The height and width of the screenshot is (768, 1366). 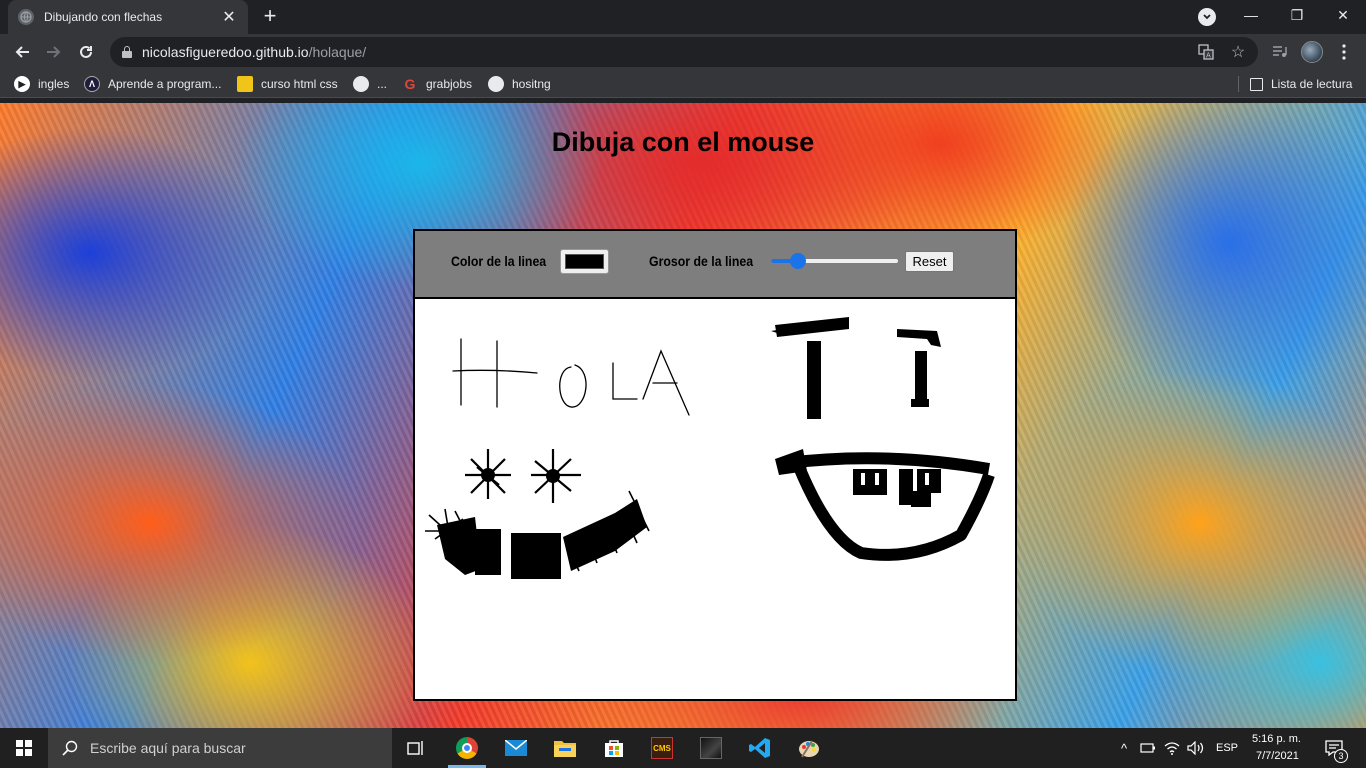 I want to click on width-slider, so click(x=834, y=261).